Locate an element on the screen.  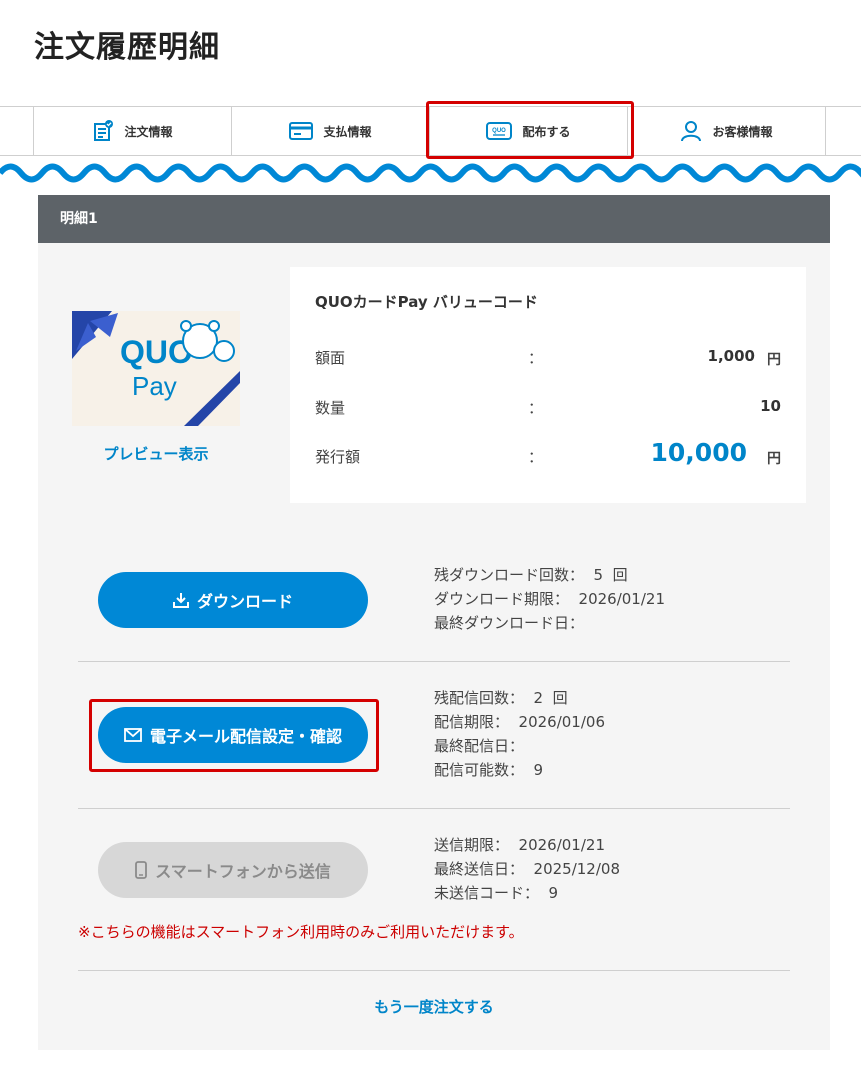
section-header: 明細1 is located at coordinates (434, 219).